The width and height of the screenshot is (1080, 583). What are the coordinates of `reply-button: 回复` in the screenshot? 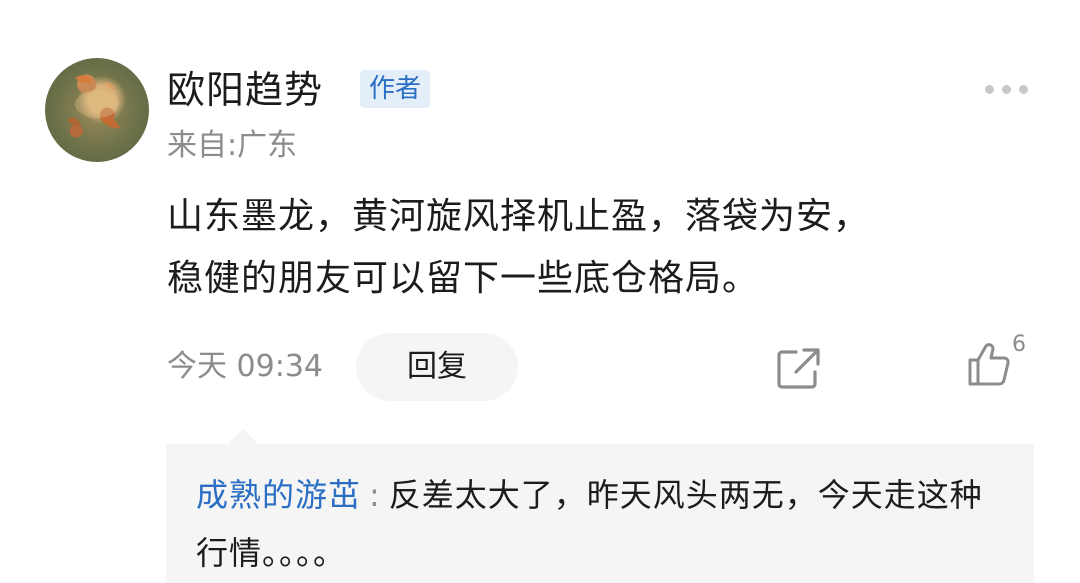 It's located at (437, 367).